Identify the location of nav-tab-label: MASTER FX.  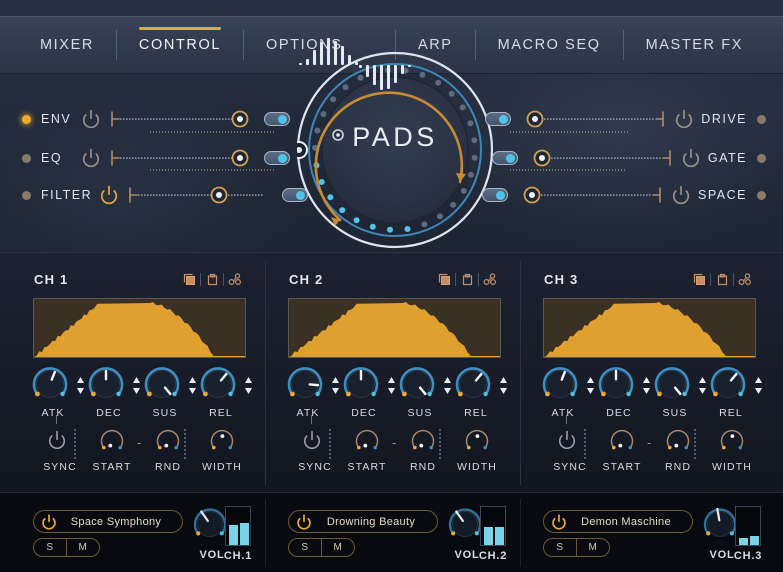
(694, 45).